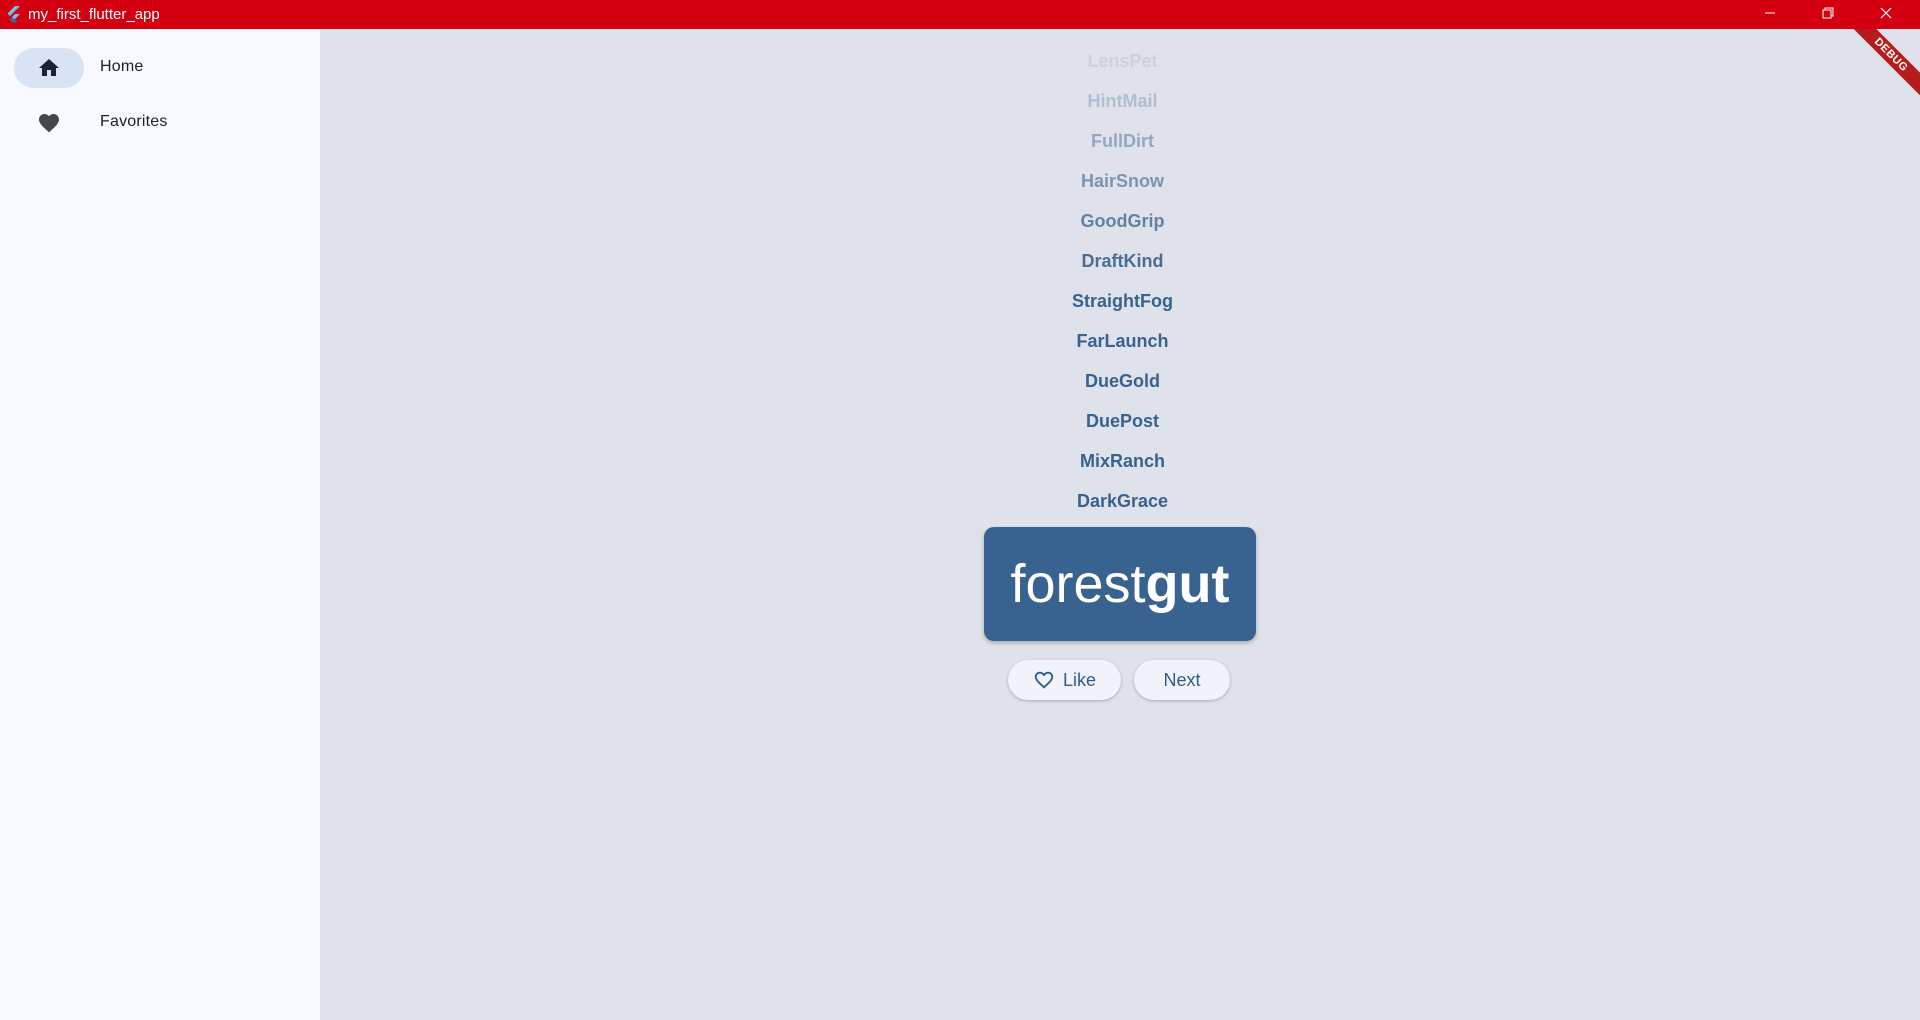 This screenshot has width=1920, height=1020. Describe the element at coordinates (1120, 101) in the screenshot. I see `history-item: HintMail` at that location.